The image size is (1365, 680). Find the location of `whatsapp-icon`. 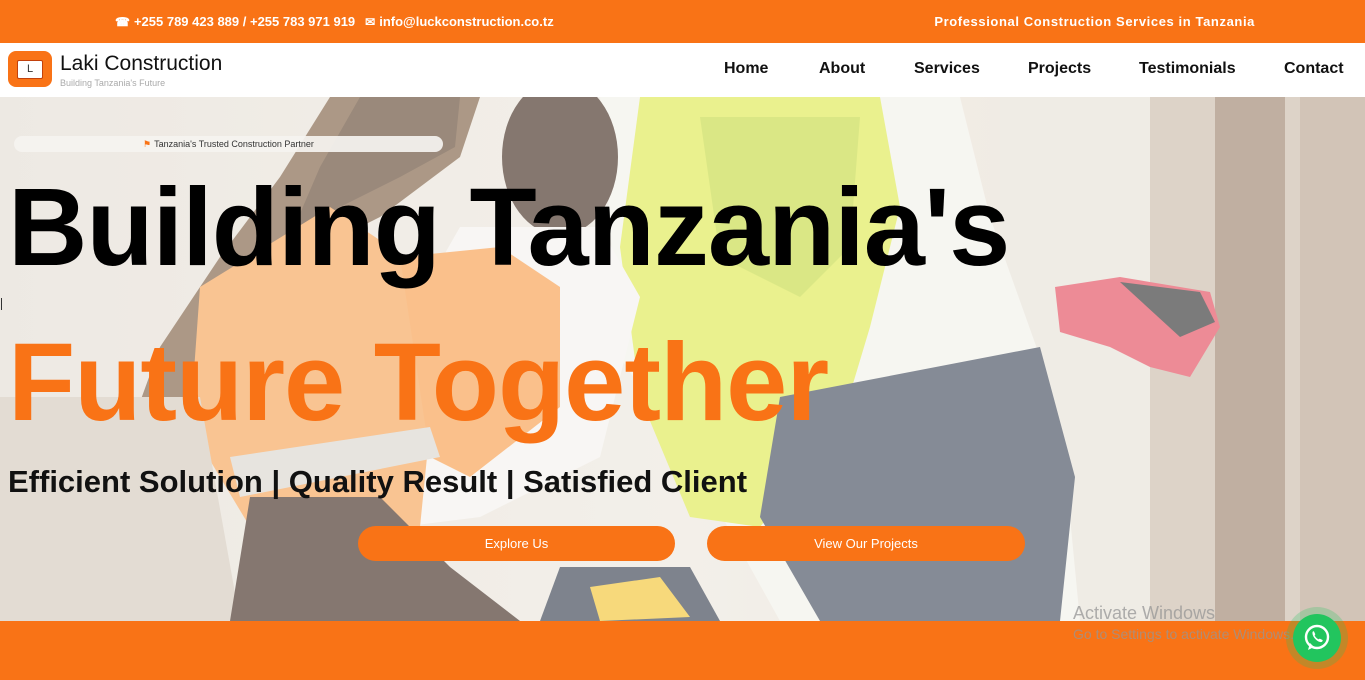

whatsapp-icon is located at coordinates (1317, 637).